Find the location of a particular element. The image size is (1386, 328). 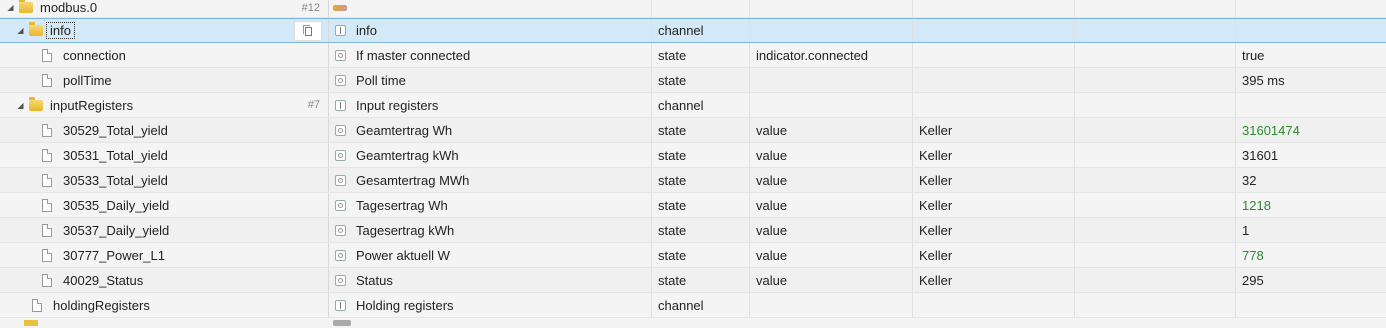

object-value: 395 ms is located at coordinates (1263, 80).